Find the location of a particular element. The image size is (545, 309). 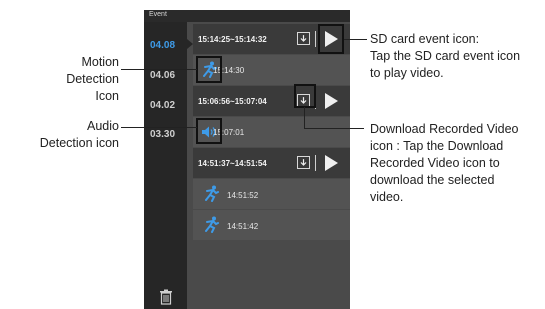

sd-callout-line1: SD card event icon: is located at coordinates (425, 39).